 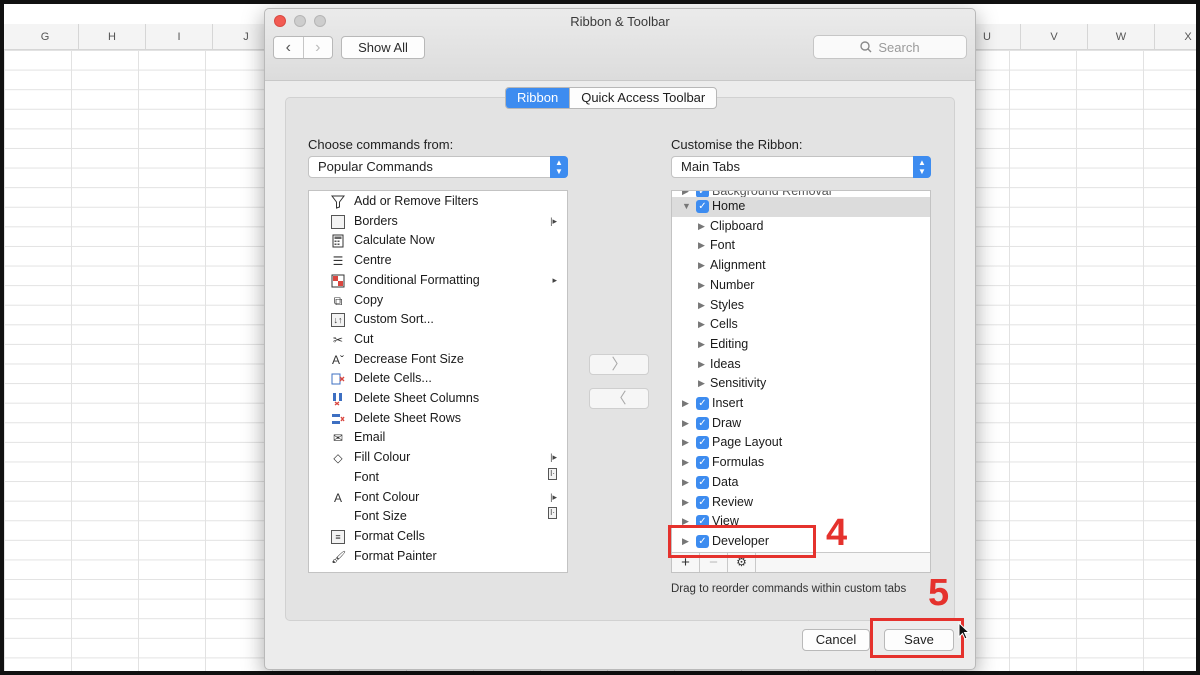 I want to click on calculator-icon, so click(x=338, y=241).